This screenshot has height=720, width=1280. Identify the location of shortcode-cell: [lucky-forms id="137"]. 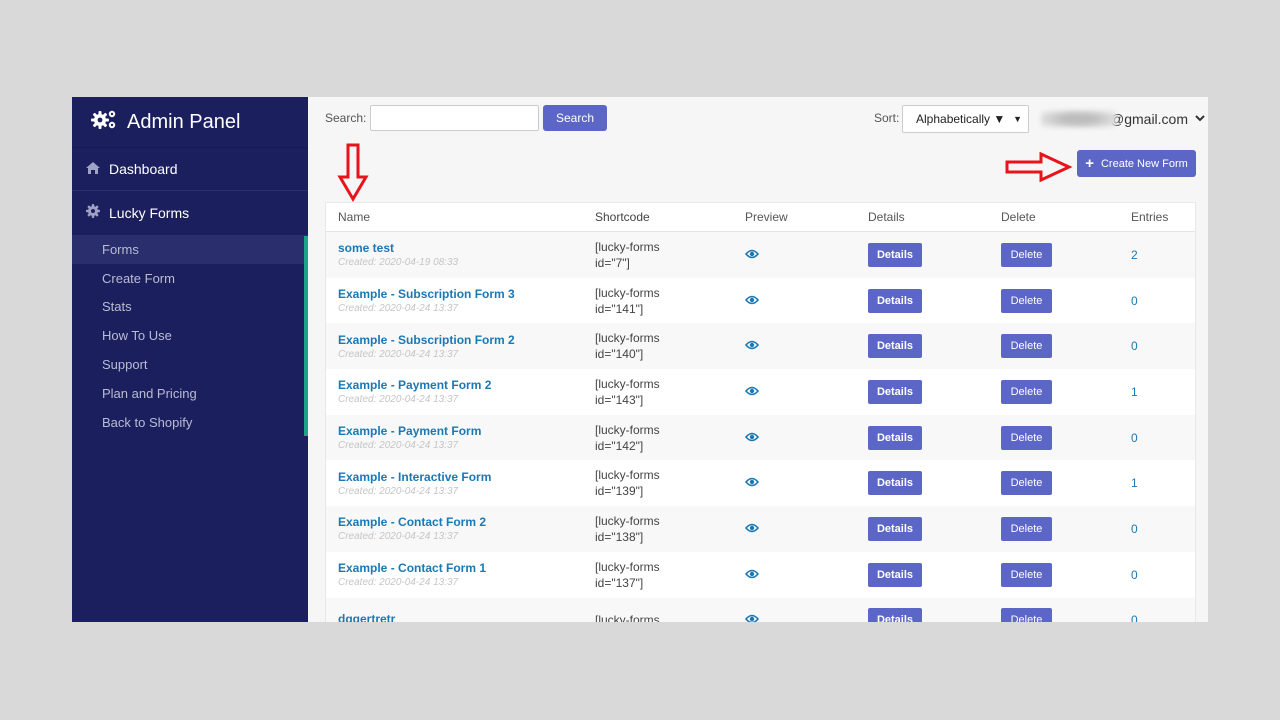
(670, 575).